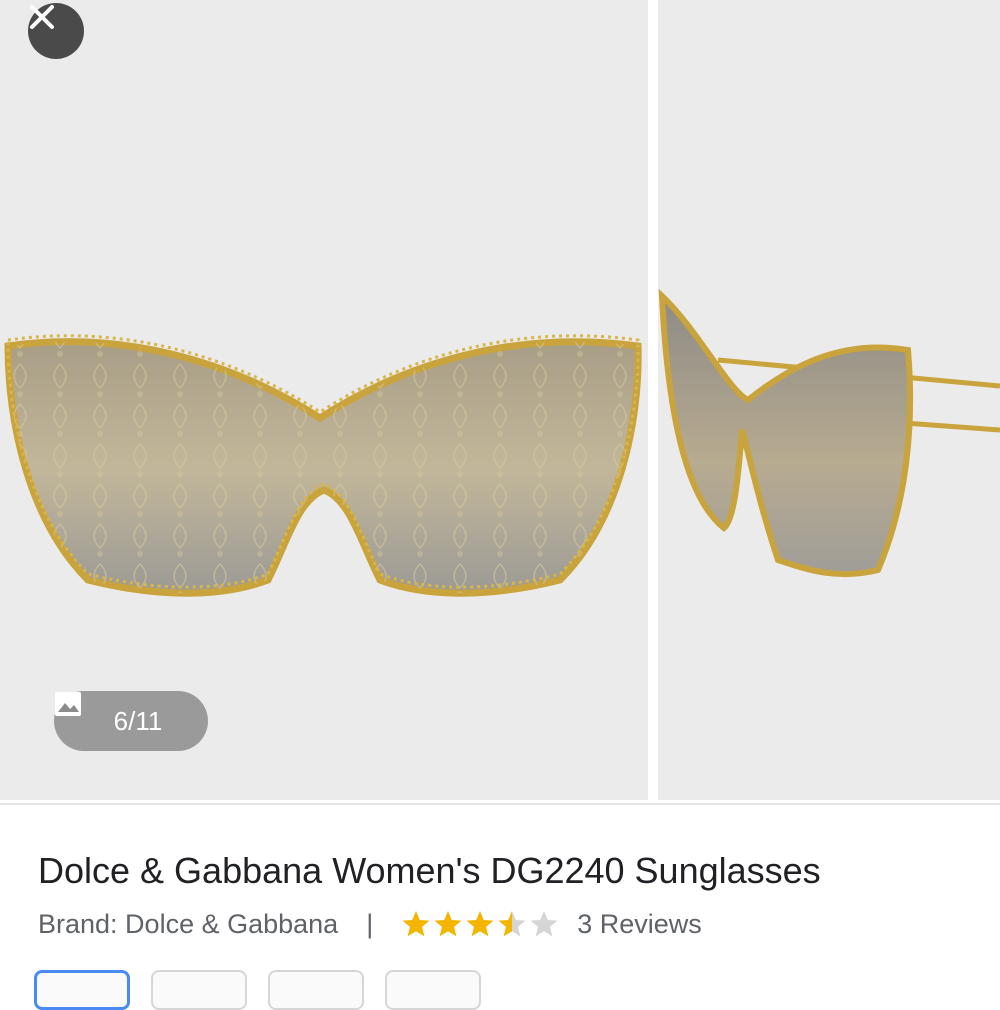  Describe the element at coordinates (500, 804) in the screenshot. I see `divider` at that location.